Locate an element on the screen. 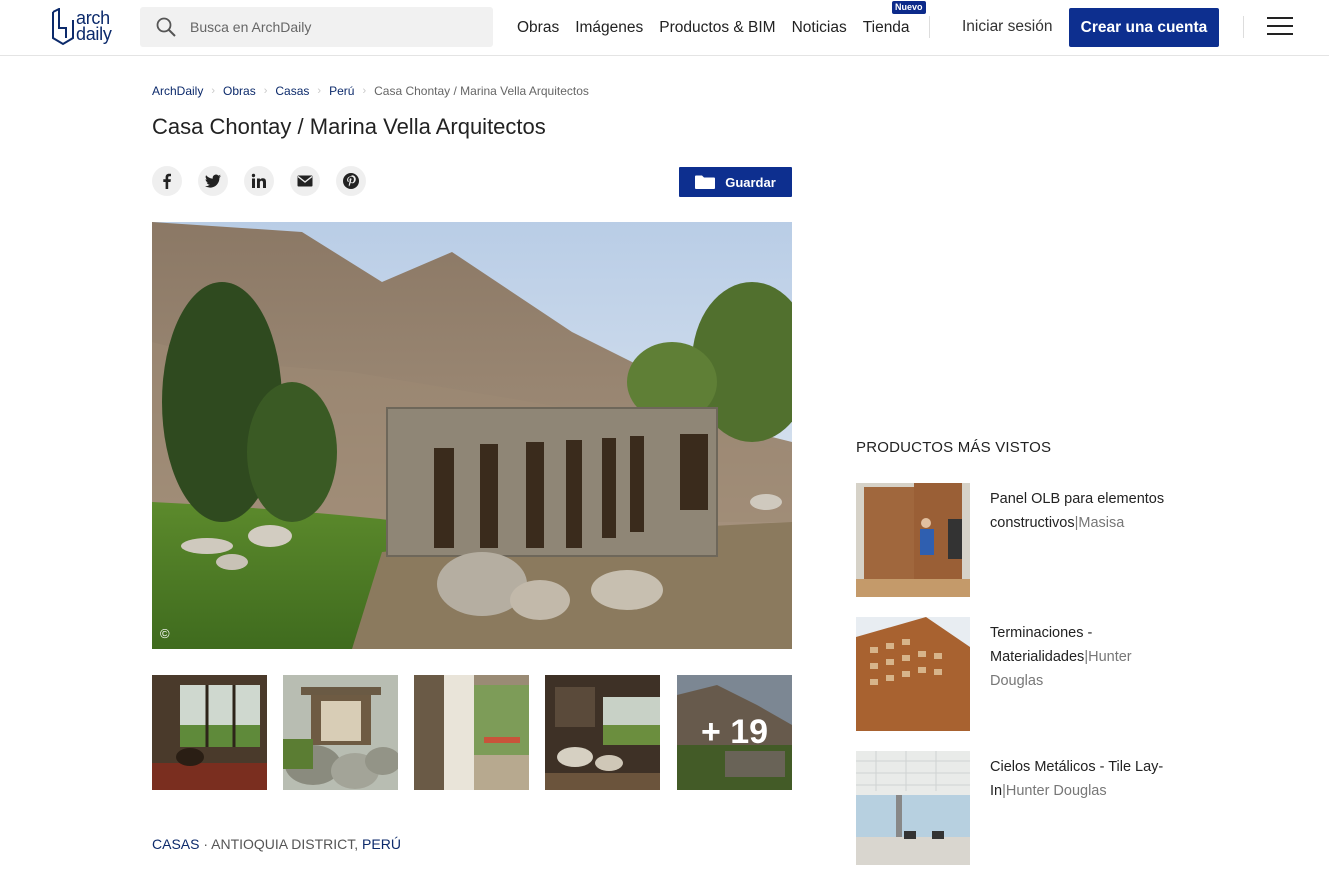 The width and height of the screenshot is (1329, 871). search-input is located at coordinates (335, 27).